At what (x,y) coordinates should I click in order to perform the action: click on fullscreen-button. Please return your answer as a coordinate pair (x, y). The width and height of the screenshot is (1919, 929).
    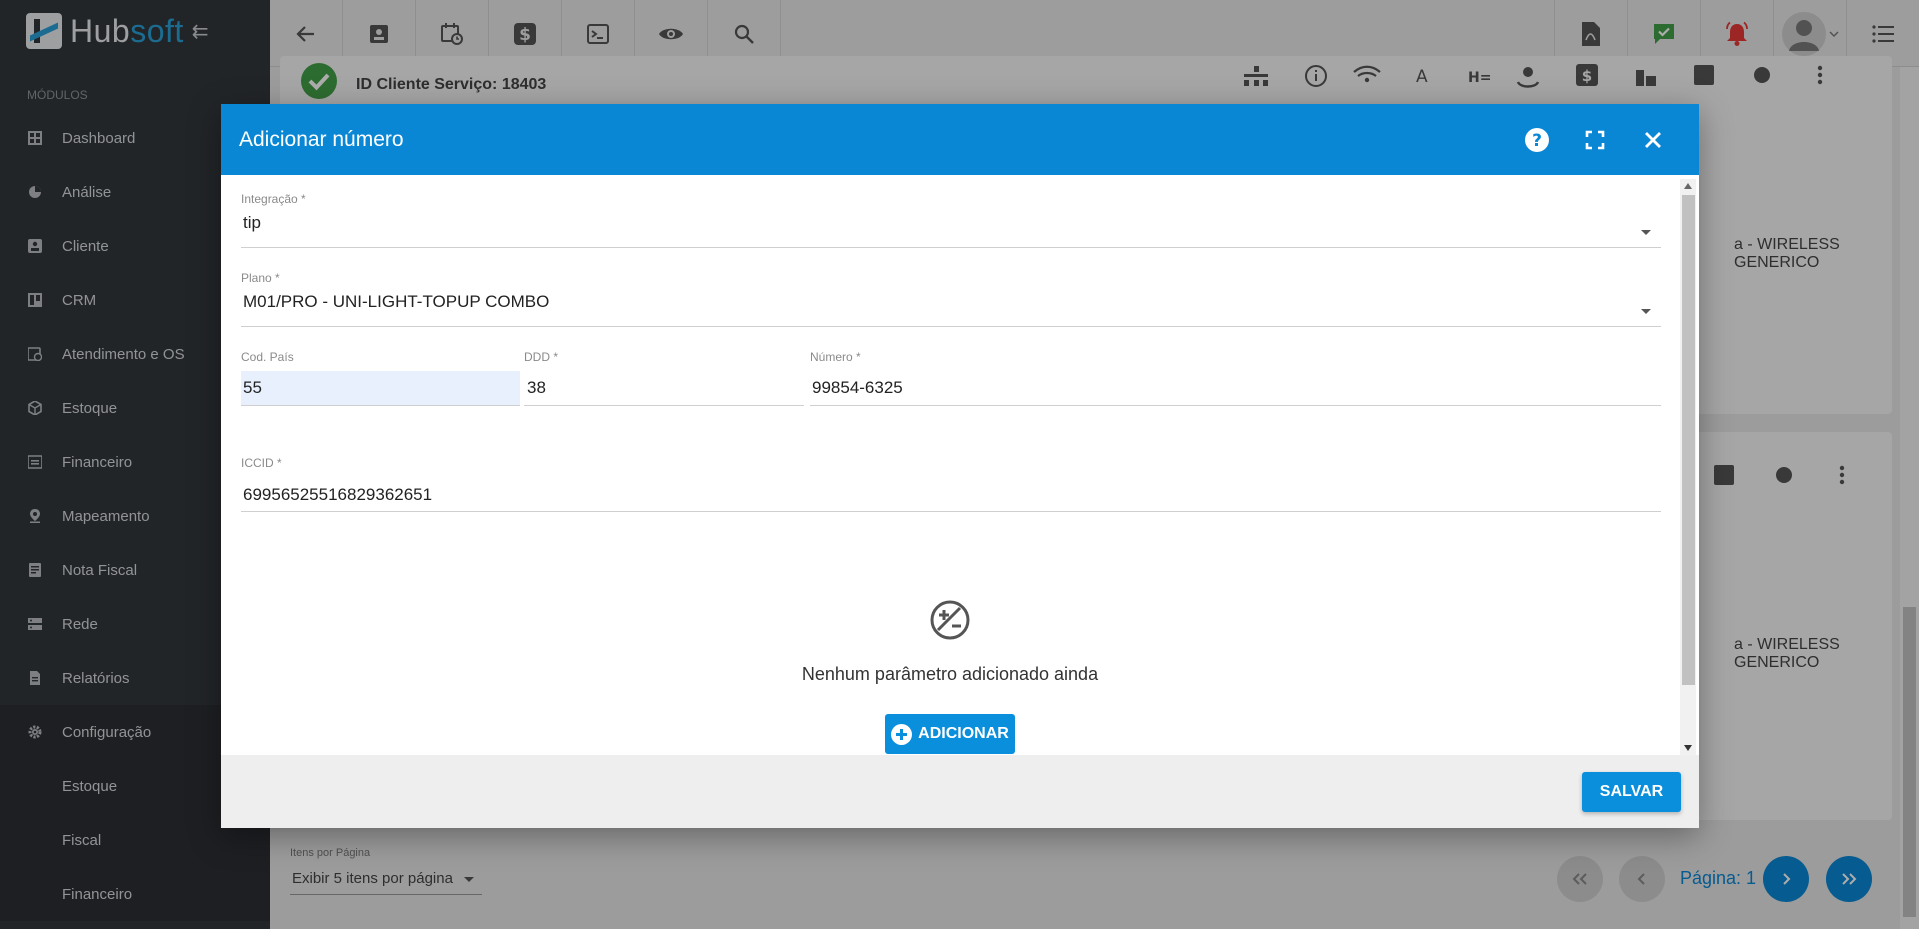
    Looking at the image, I should click on (1595, 140).